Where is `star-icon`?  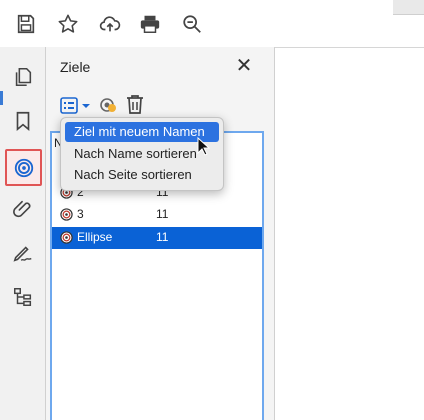 star-icon is located at coordinates (68, 23).